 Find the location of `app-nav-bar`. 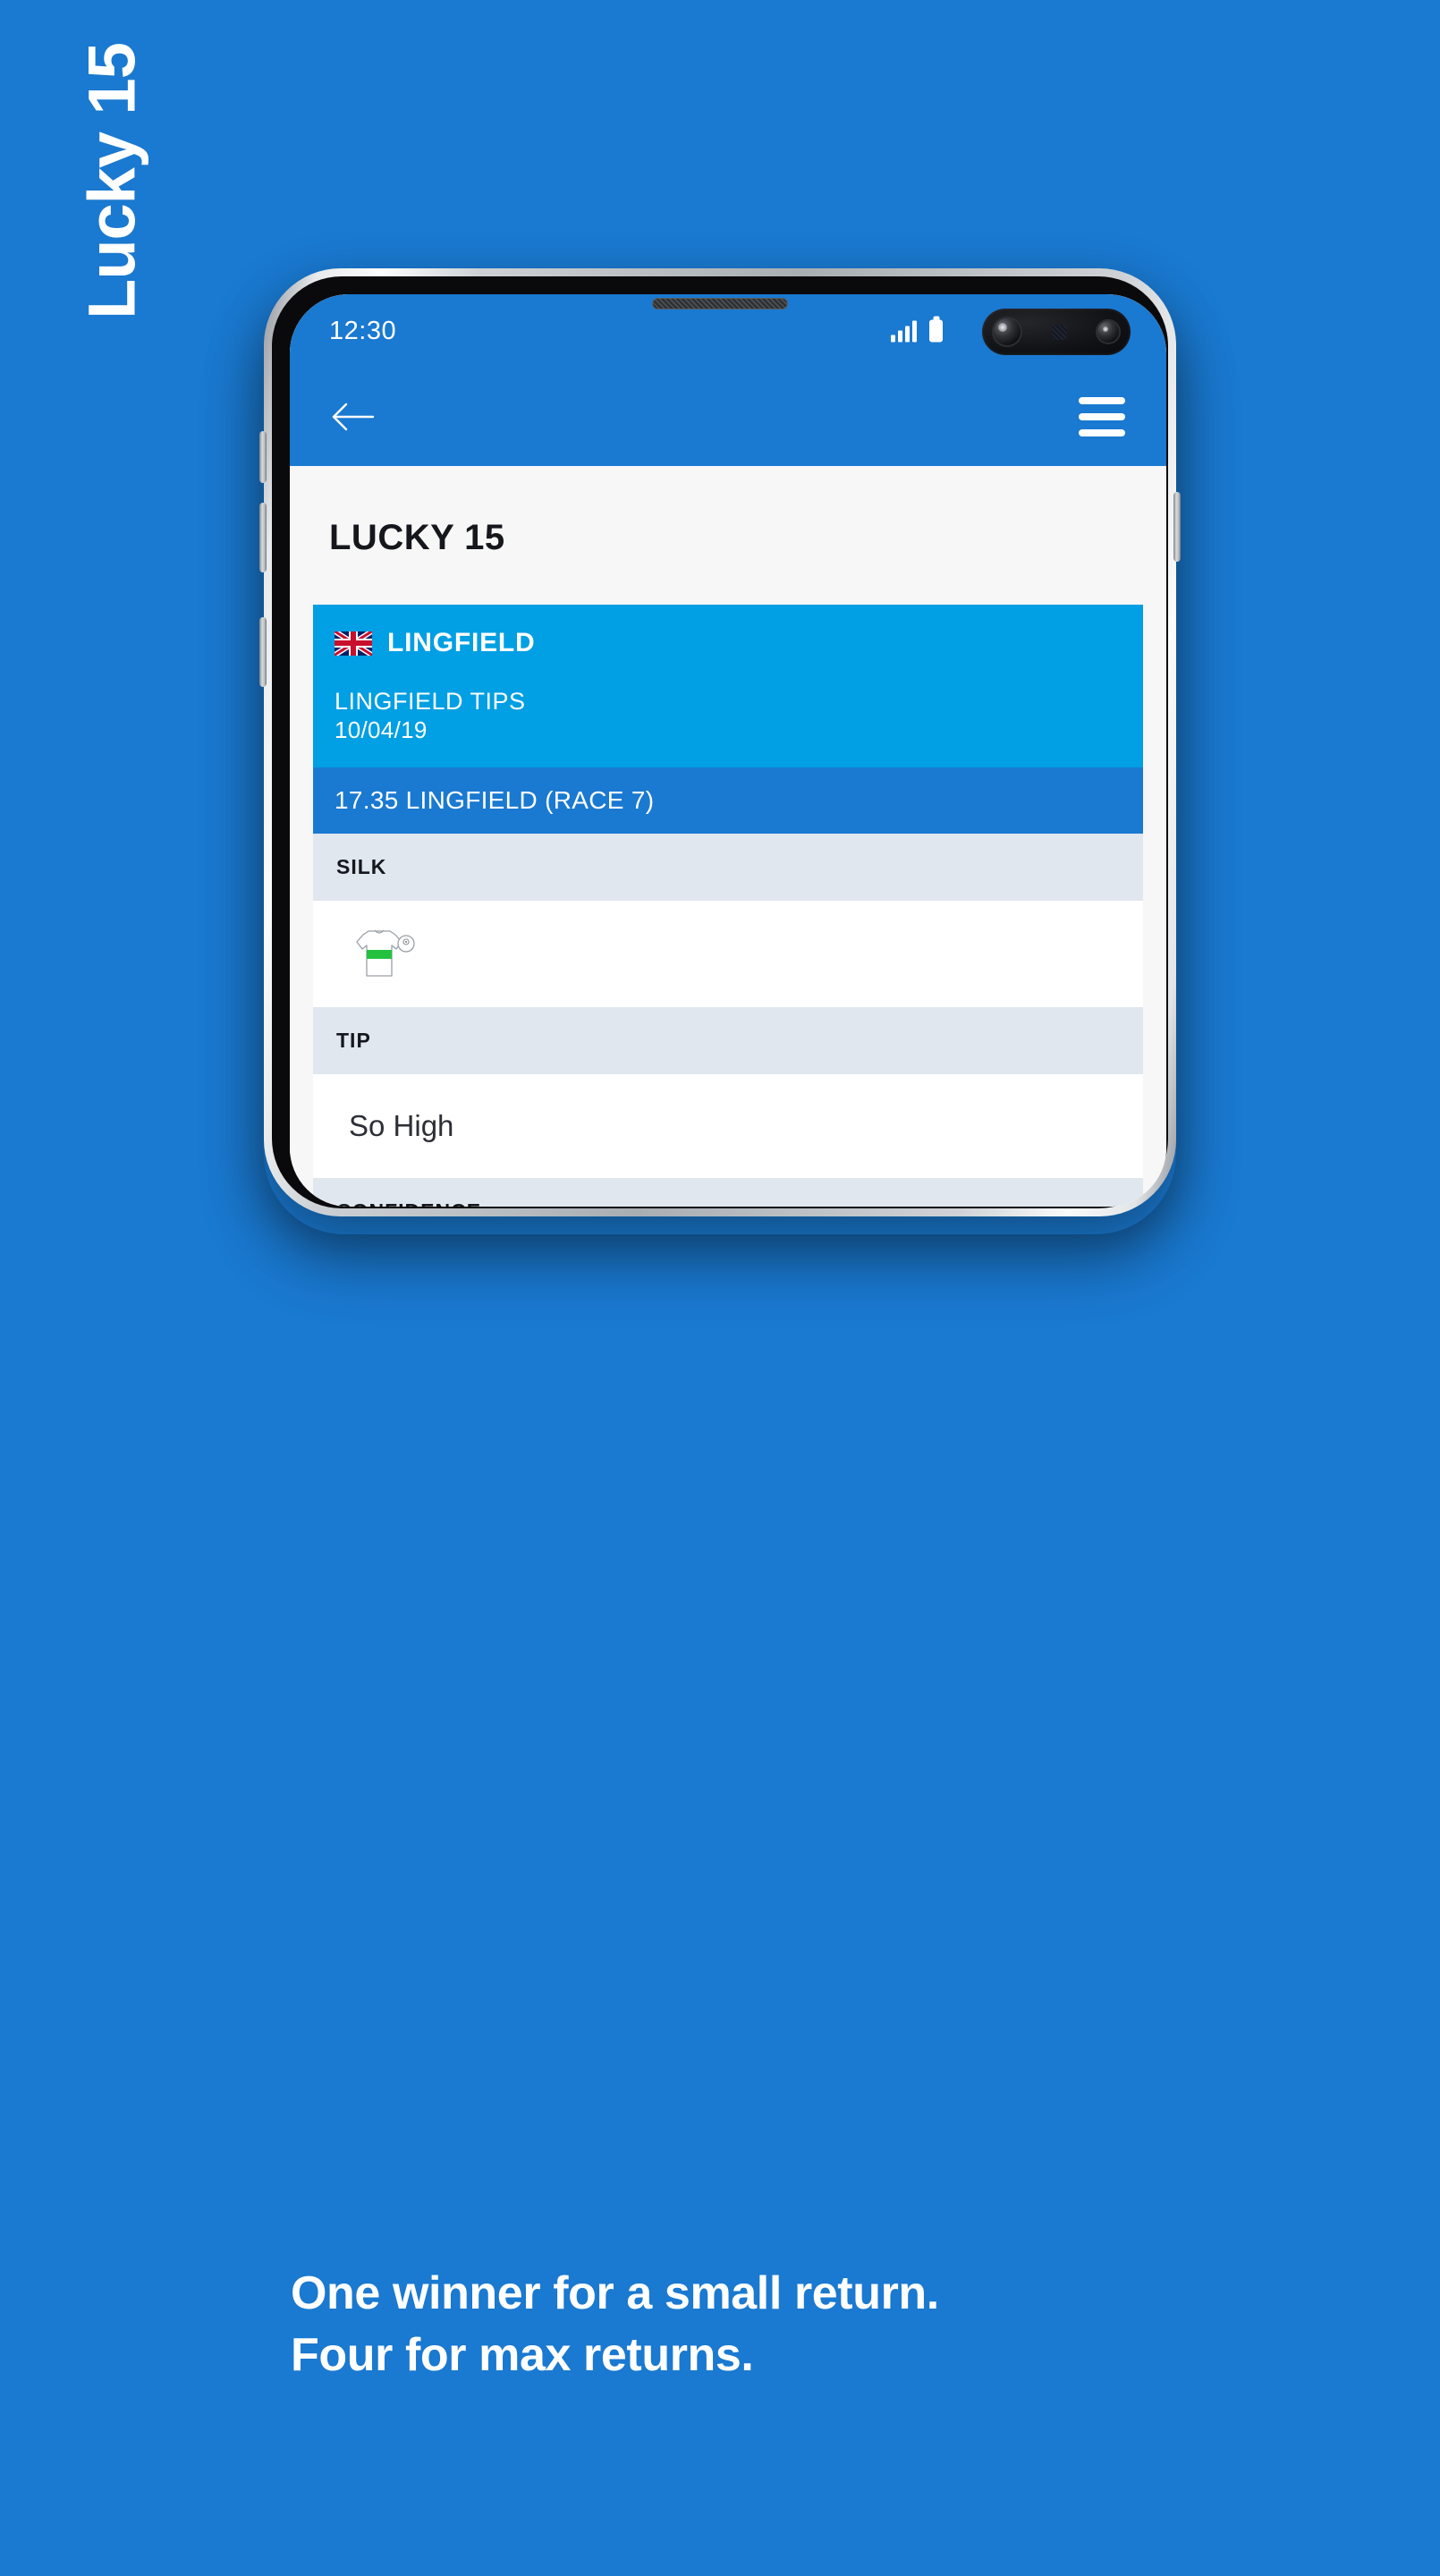

app-nav-bar is located at coordinates (728, 417).